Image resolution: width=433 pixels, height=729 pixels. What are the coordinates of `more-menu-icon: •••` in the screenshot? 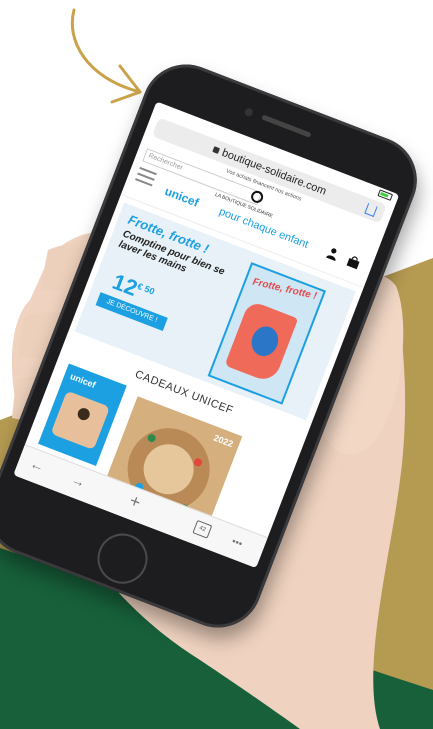 It's located at (237, 543).